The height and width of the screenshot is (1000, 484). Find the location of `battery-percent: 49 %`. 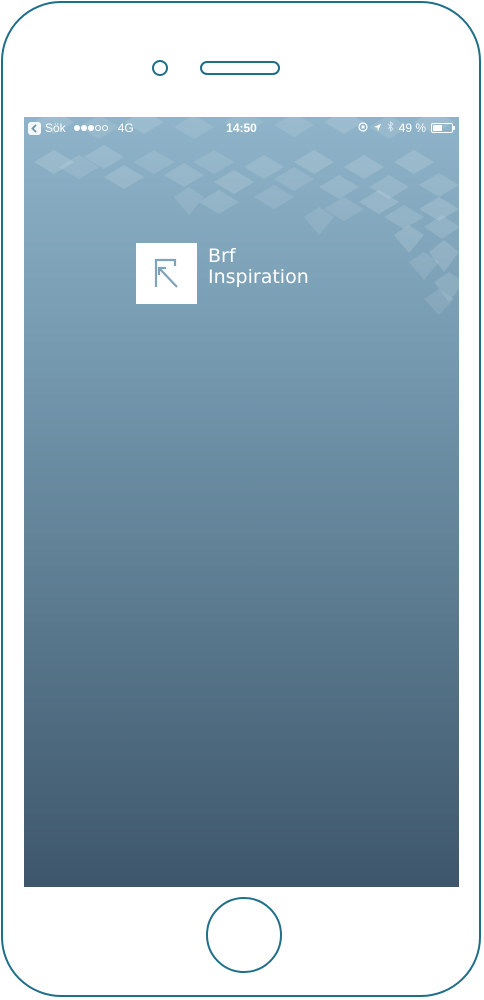

battery-percent: 49 % is located at coordinates (412, 128).